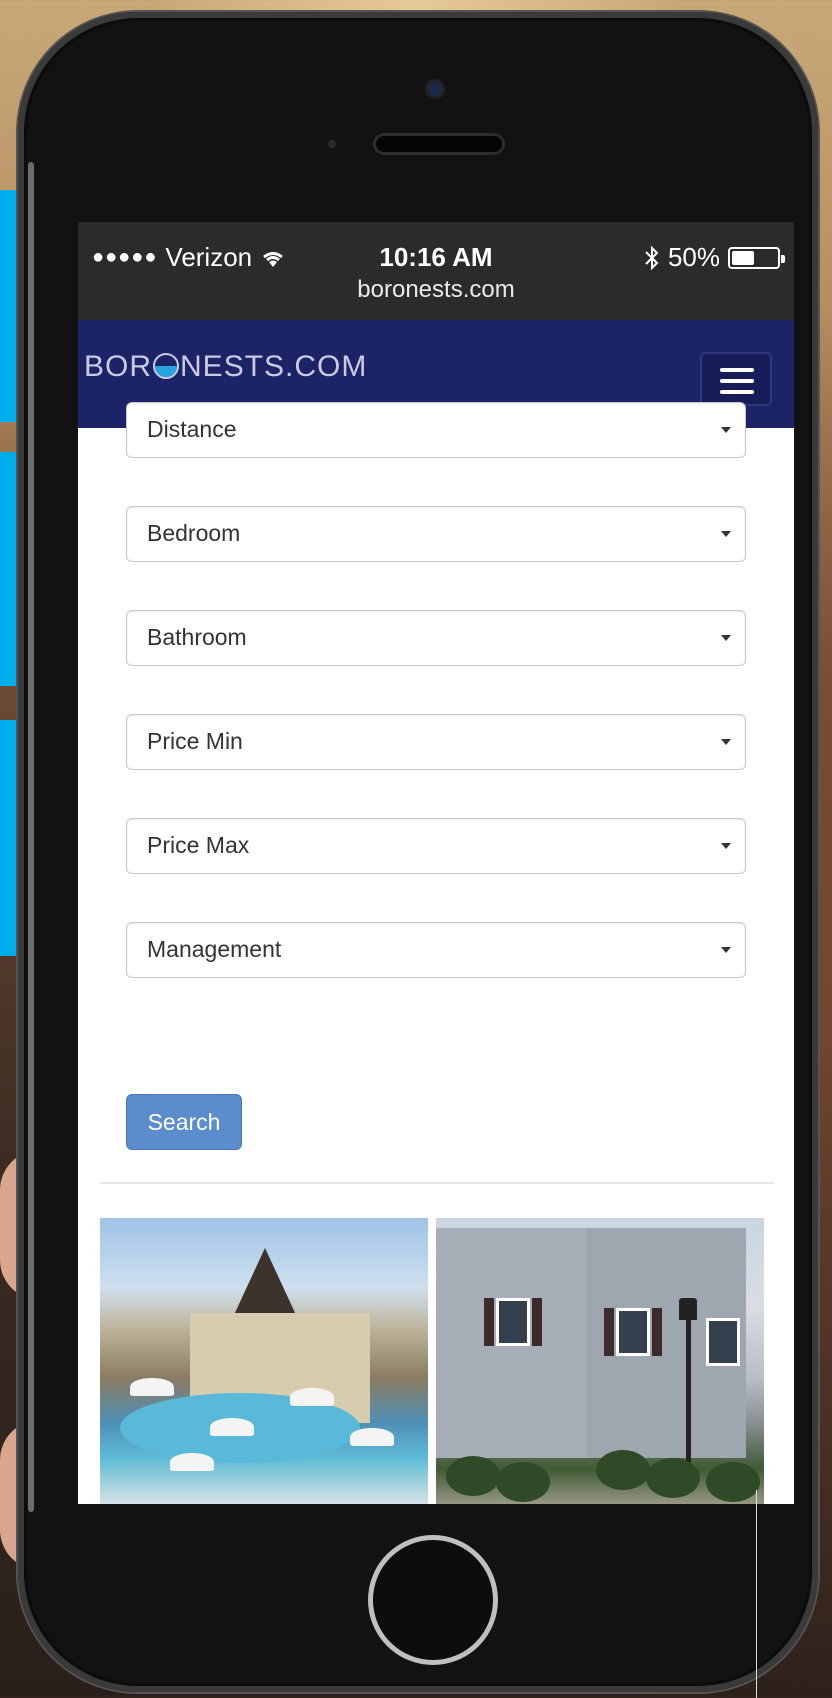 This screenshot has height=1698, width=832. I want to click on home-button, so click(433, 1600).